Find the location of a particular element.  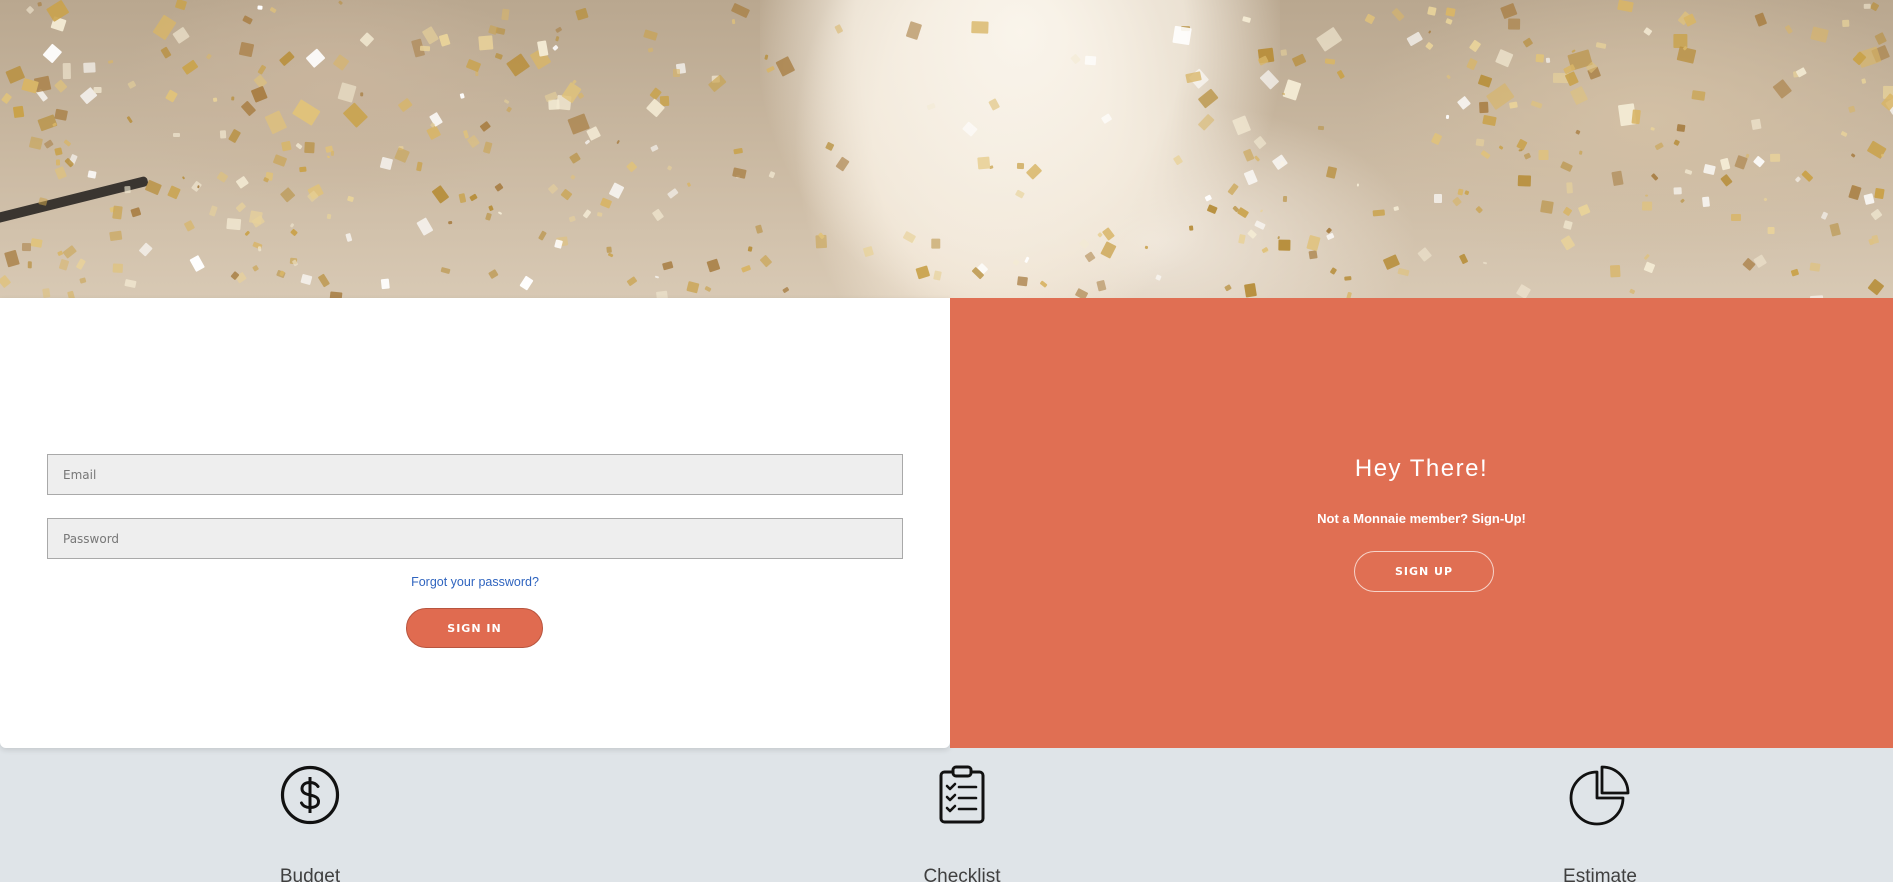

confetti-cannon-handle is located at coordinates (74, 200).